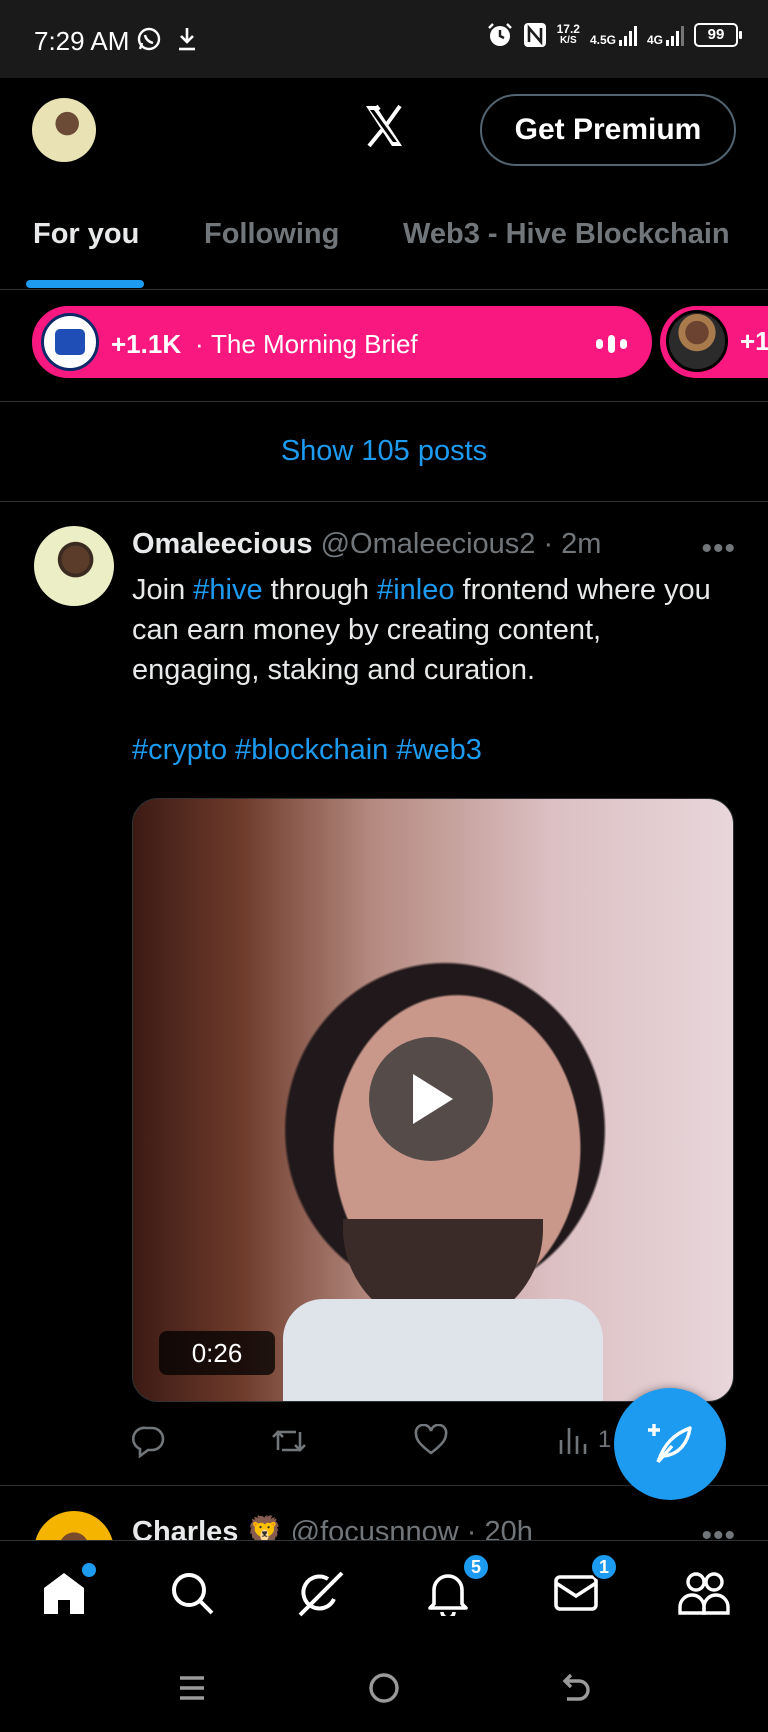 The width and height of the screenshot is (768, 1732). Describe the element at coordinates (568, 34) in the screenshot. I see `net-speed: 17.2 K/S` at that location.